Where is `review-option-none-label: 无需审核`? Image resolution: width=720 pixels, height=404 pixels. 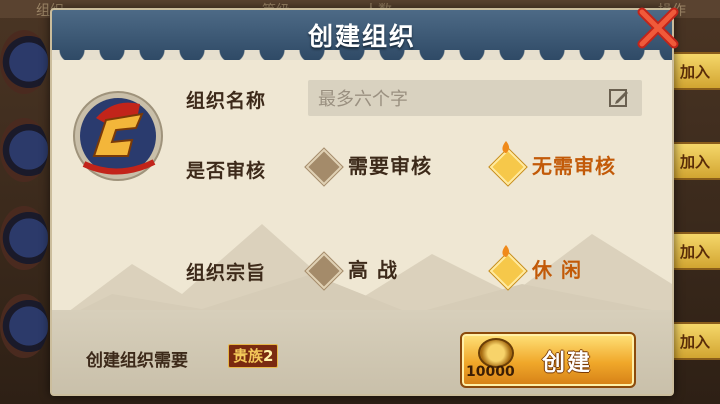
review-option-none-label: 无需审核 is located at coordinates (574, 166).